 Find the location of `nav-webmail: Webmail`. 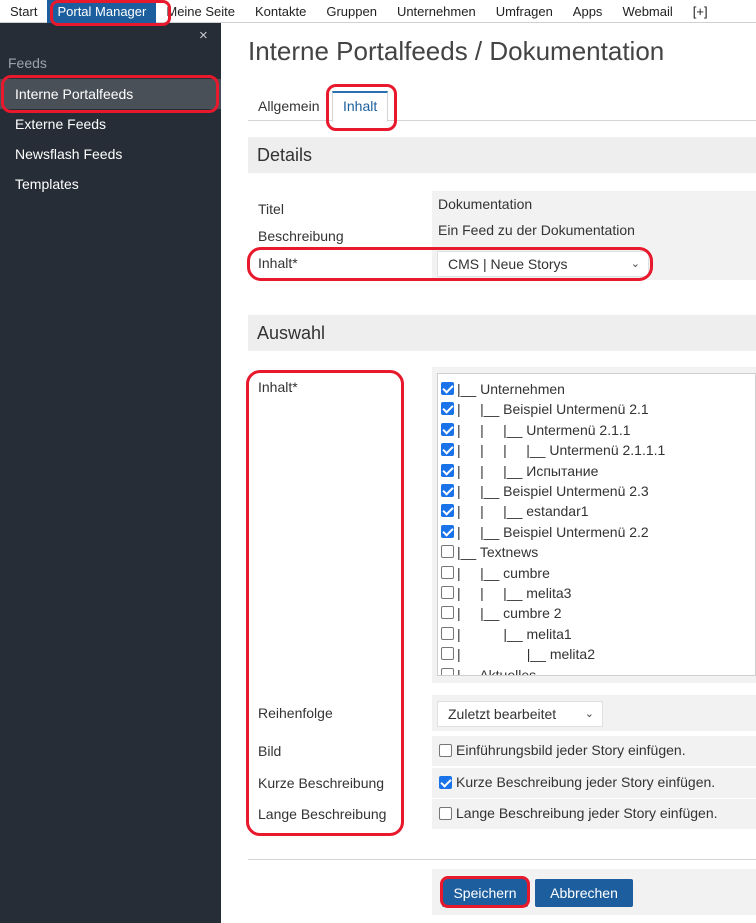

nav-webmail: Webmail is located at coordinates (647, 11).